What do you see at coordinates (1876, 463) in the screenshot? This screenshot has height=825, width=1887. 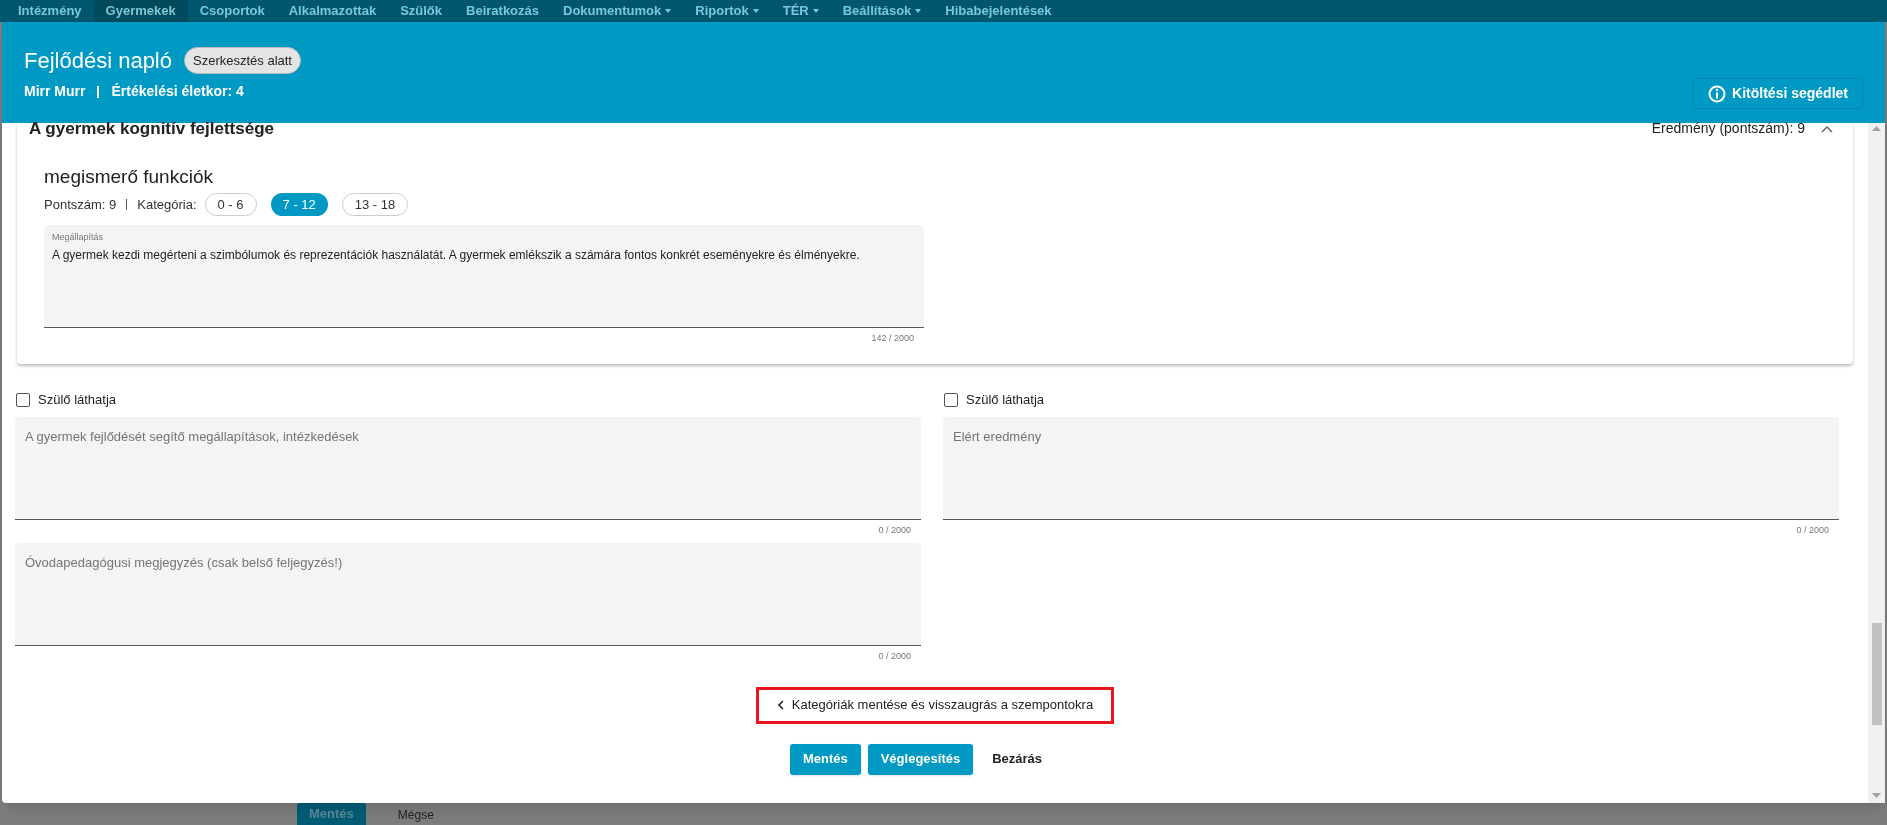 I see `scrollbar` at bounding box center [1876, 463].